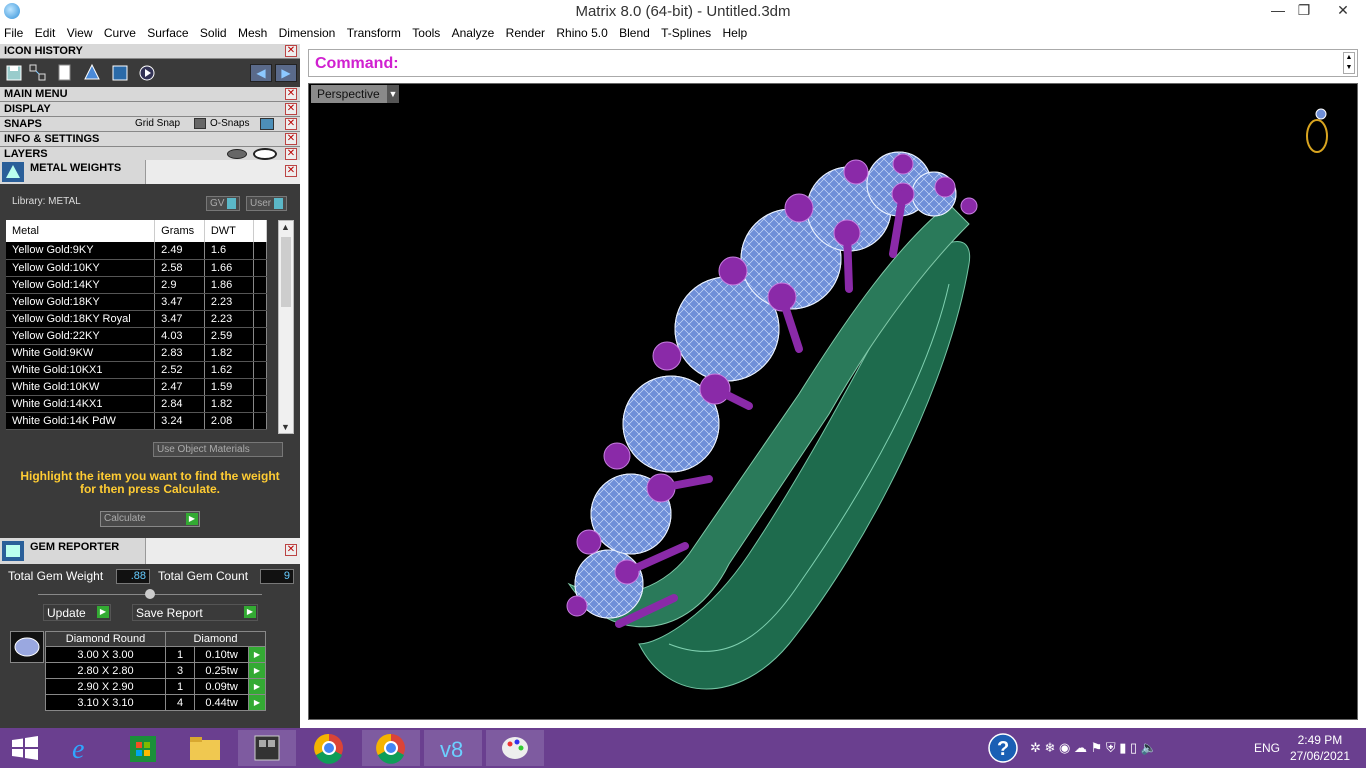 Image resolution: width=1366 pixels, height=780 pixels. Describe the element at coordinates (267, 203) in the screenshot. I see `user-toggle: User` at that location.